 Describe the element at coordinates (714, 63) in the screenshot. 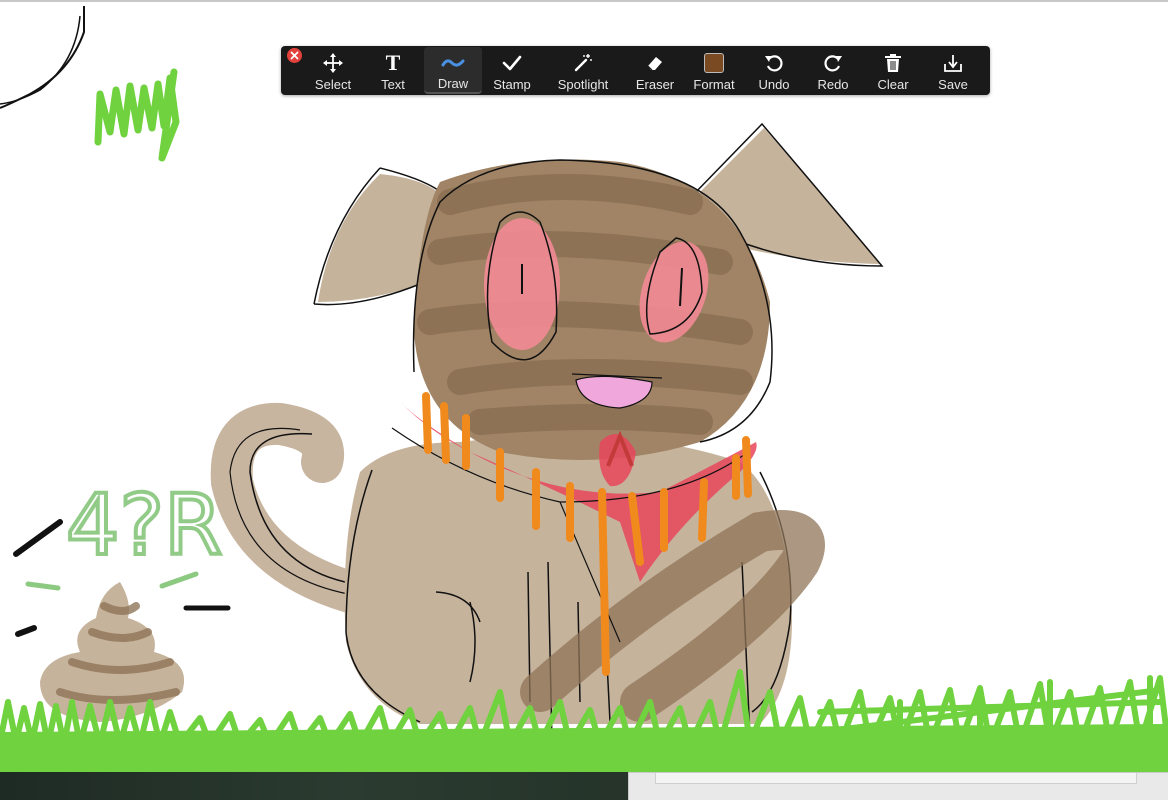

I see `color-swatch-icon` at that location.